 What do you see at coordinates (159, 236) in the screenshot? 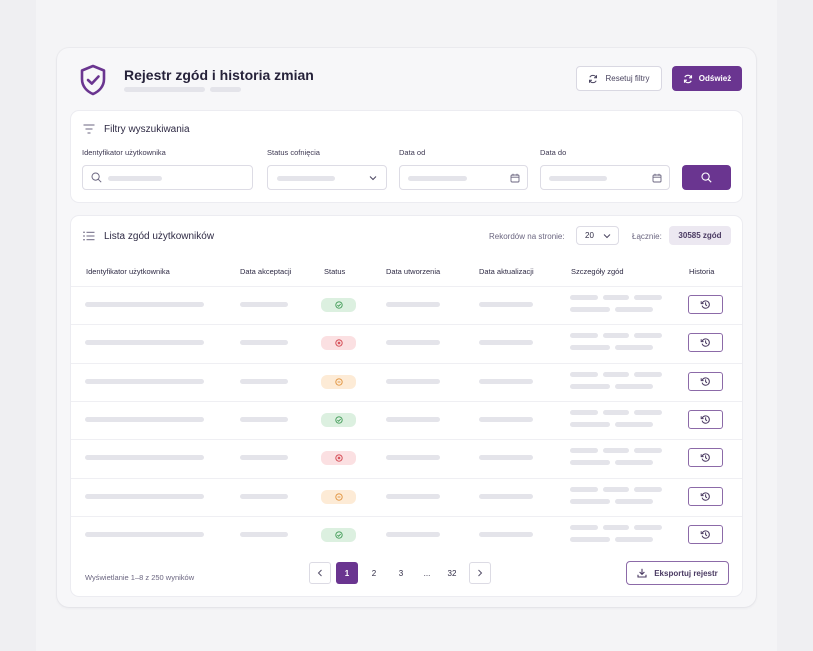
I see `list-title: Lista zgód użytkowników` at bounding box center [159, 236].